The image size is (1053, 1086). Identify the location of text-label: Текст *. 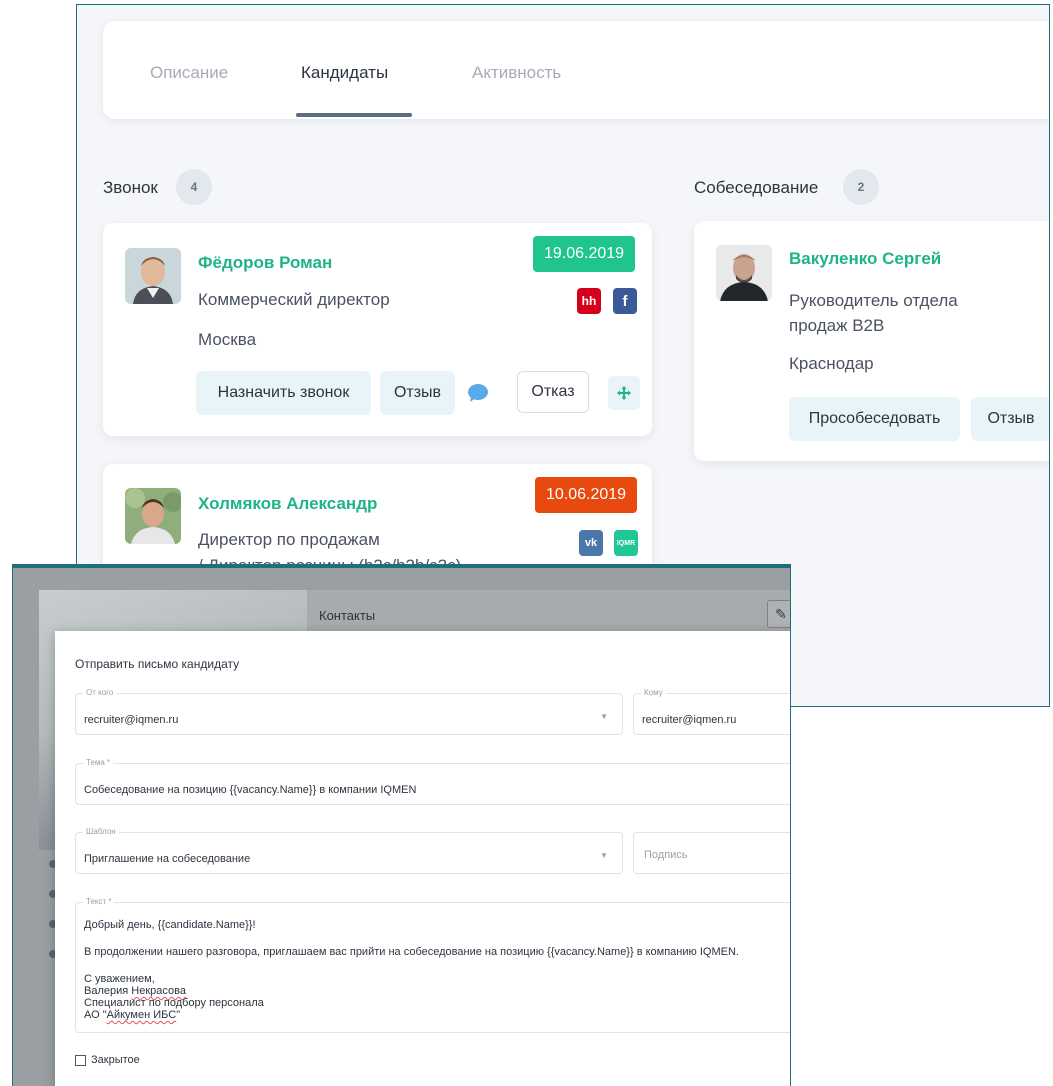
(99, 901).